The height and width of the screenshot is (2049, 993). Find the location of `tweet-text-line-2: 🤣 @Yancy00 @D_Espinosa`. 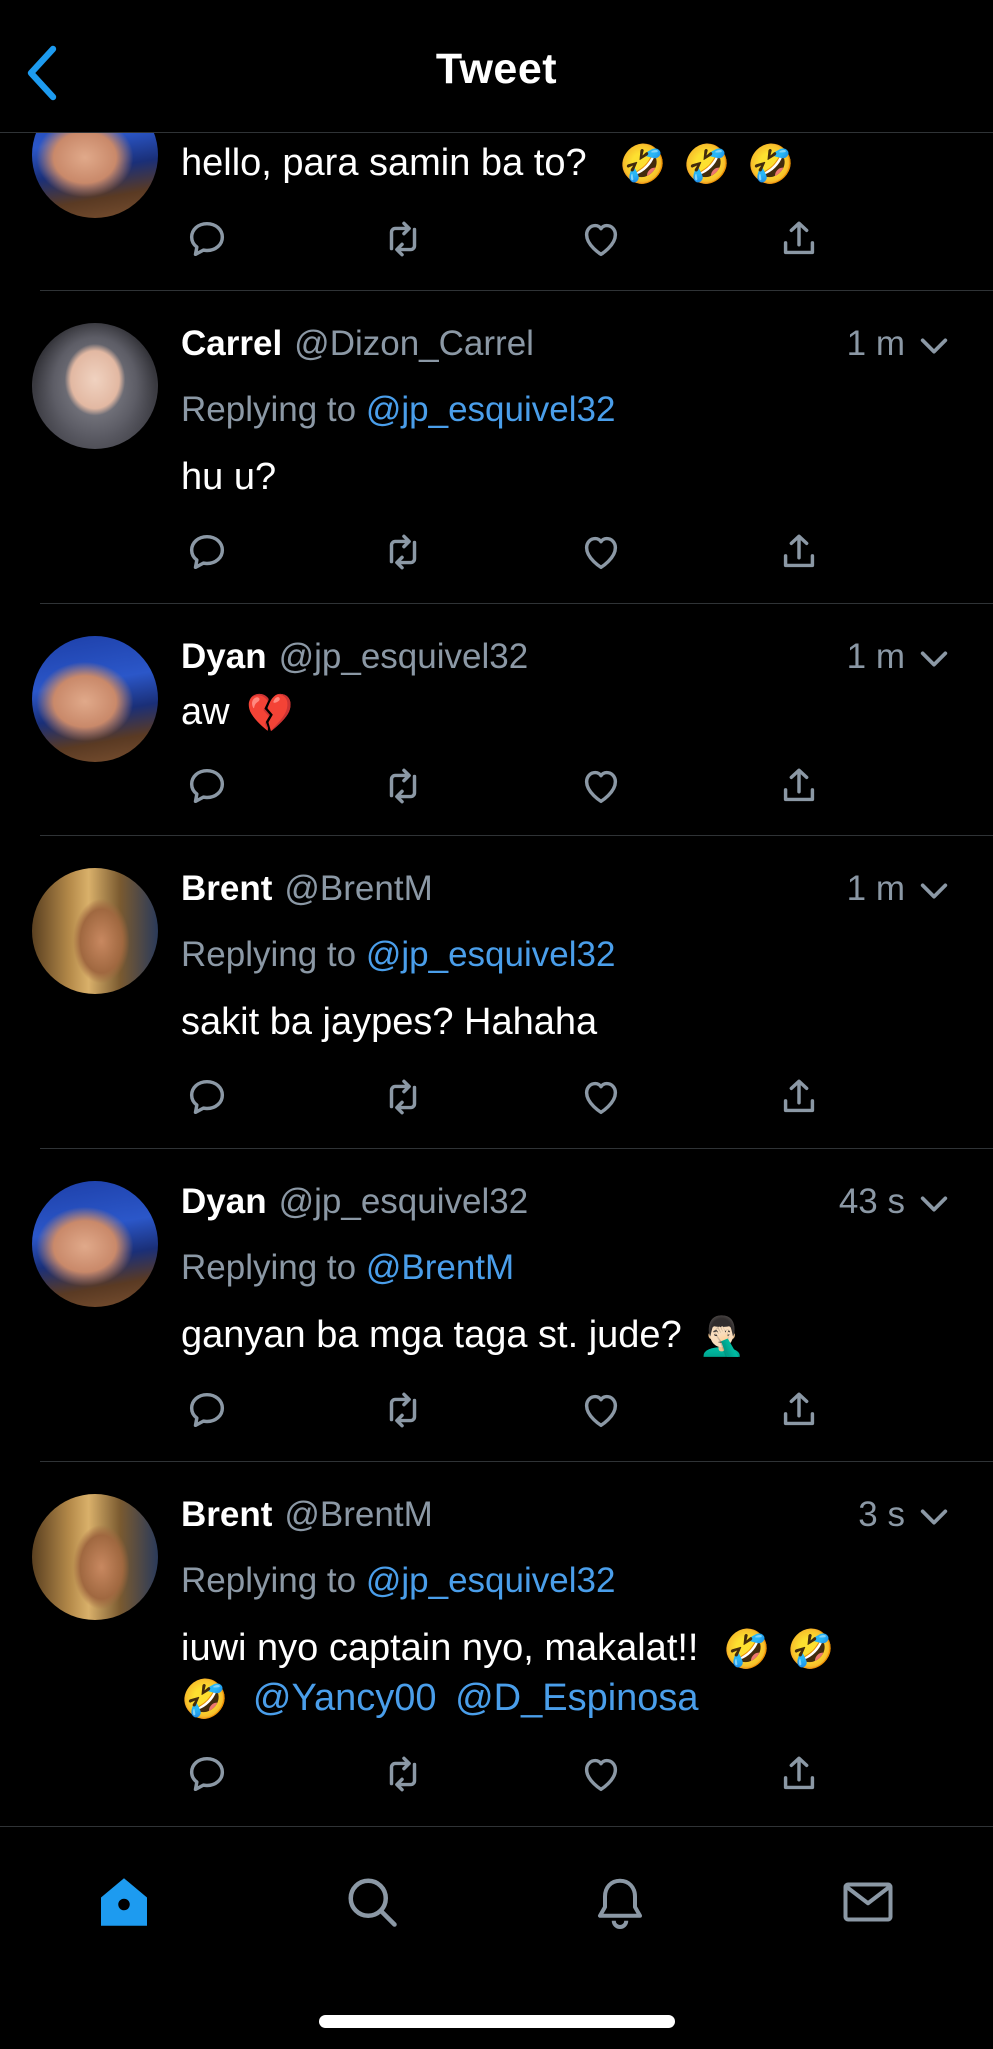

tweet-text-line-2: 🤣 @Yancy00 @D_Espinosa is located at coordinates (440, 1699).